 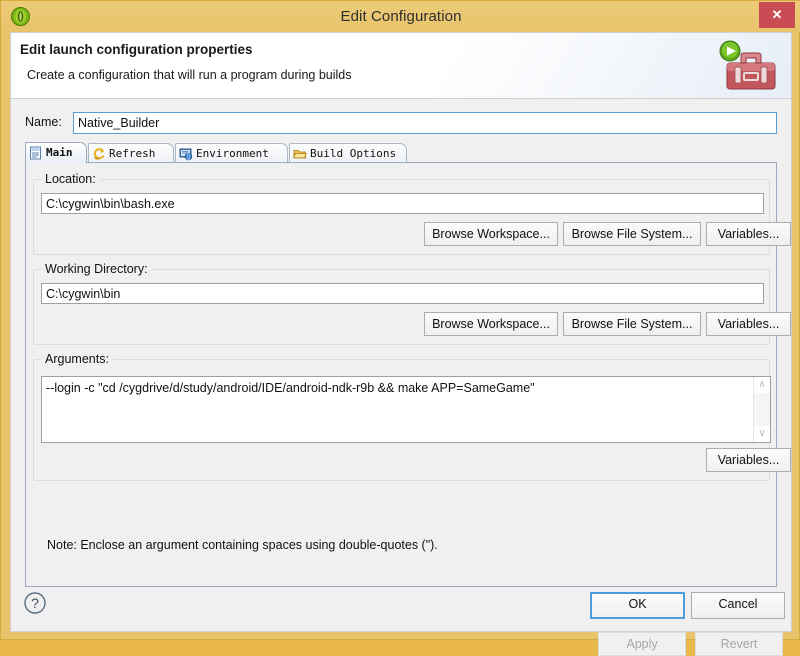 I want to click on working-directory-label: Working Directory:, so click(x=96, y=269).